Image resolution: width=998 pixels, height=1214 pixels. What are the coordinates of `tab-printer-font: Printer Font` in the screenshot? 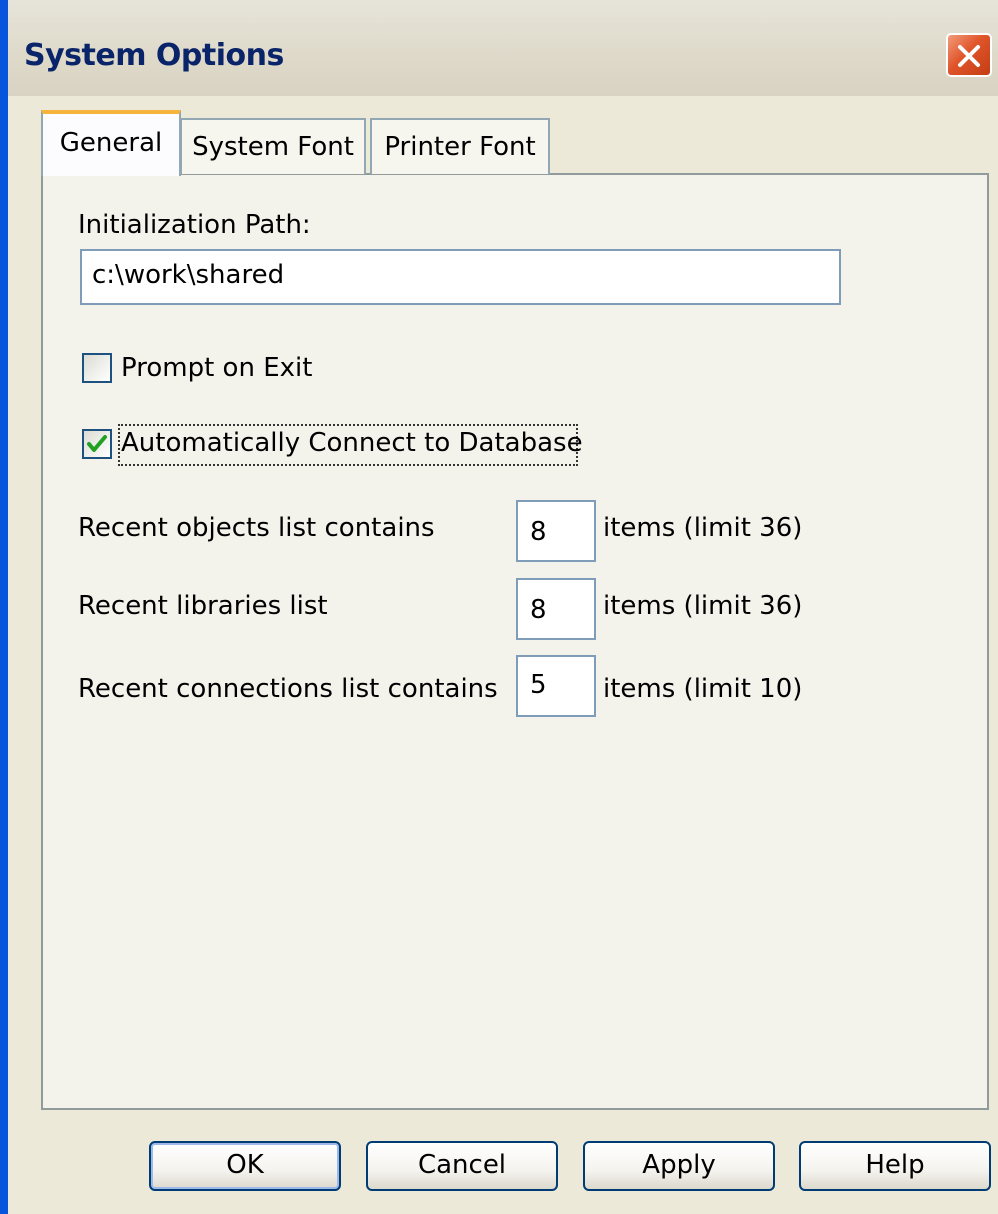 It's located at (460, 146).